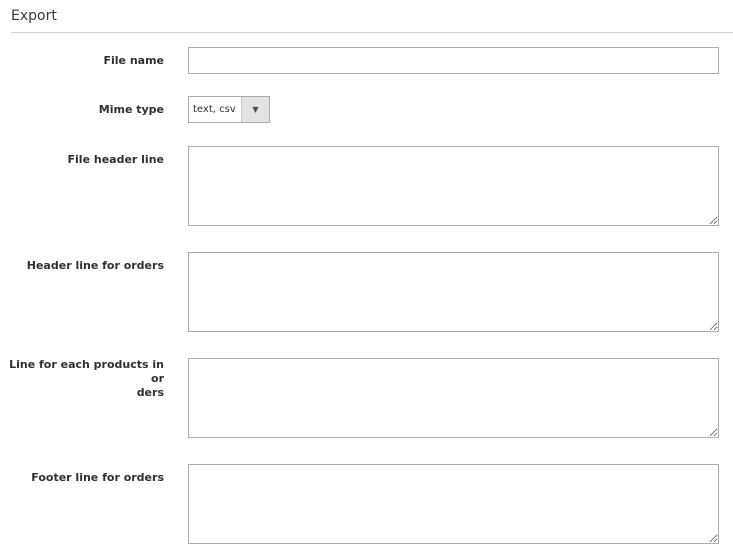 Image resolution: width=733 pixels, height=544 pixels. Describe the element at coordinates (133, 60) in the screenshot. I see `file-name-label: File name` at that location.